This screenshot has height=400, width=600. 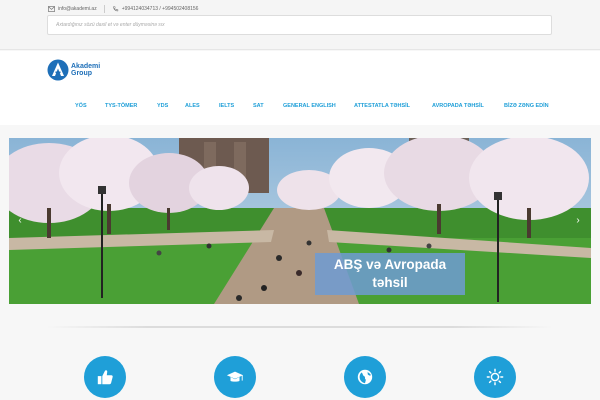 I want to click on envelope-icon, so click(x=51, y=9).